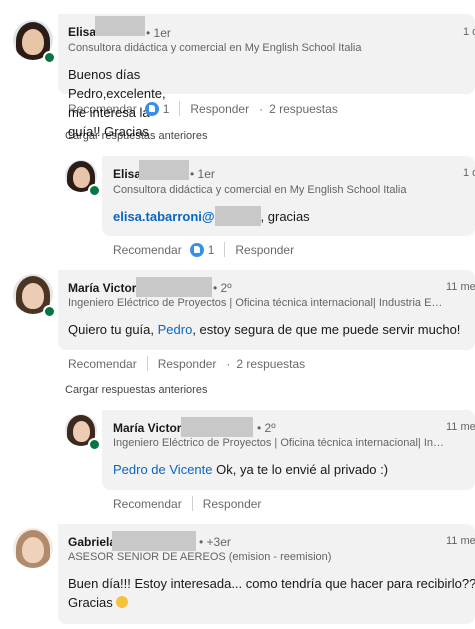 The image size is (475, 629). What do you see at coordinates (122, 602) in the screenshot?
I see `smiling-face-emoji` at bounding box center [122, 602].